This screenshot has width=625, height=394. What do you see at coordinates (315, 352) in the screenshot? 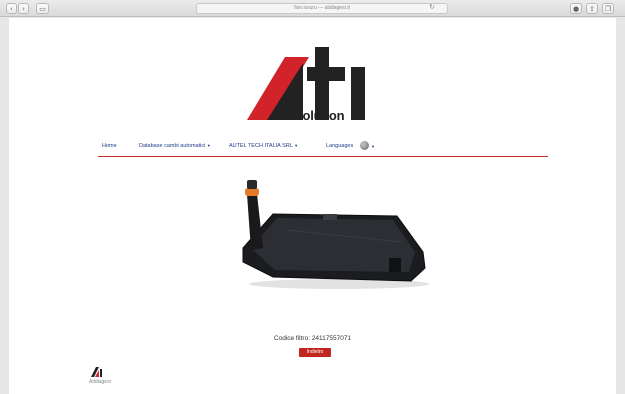
I see `back-button: Indietro` at bounding box center [315, 352].